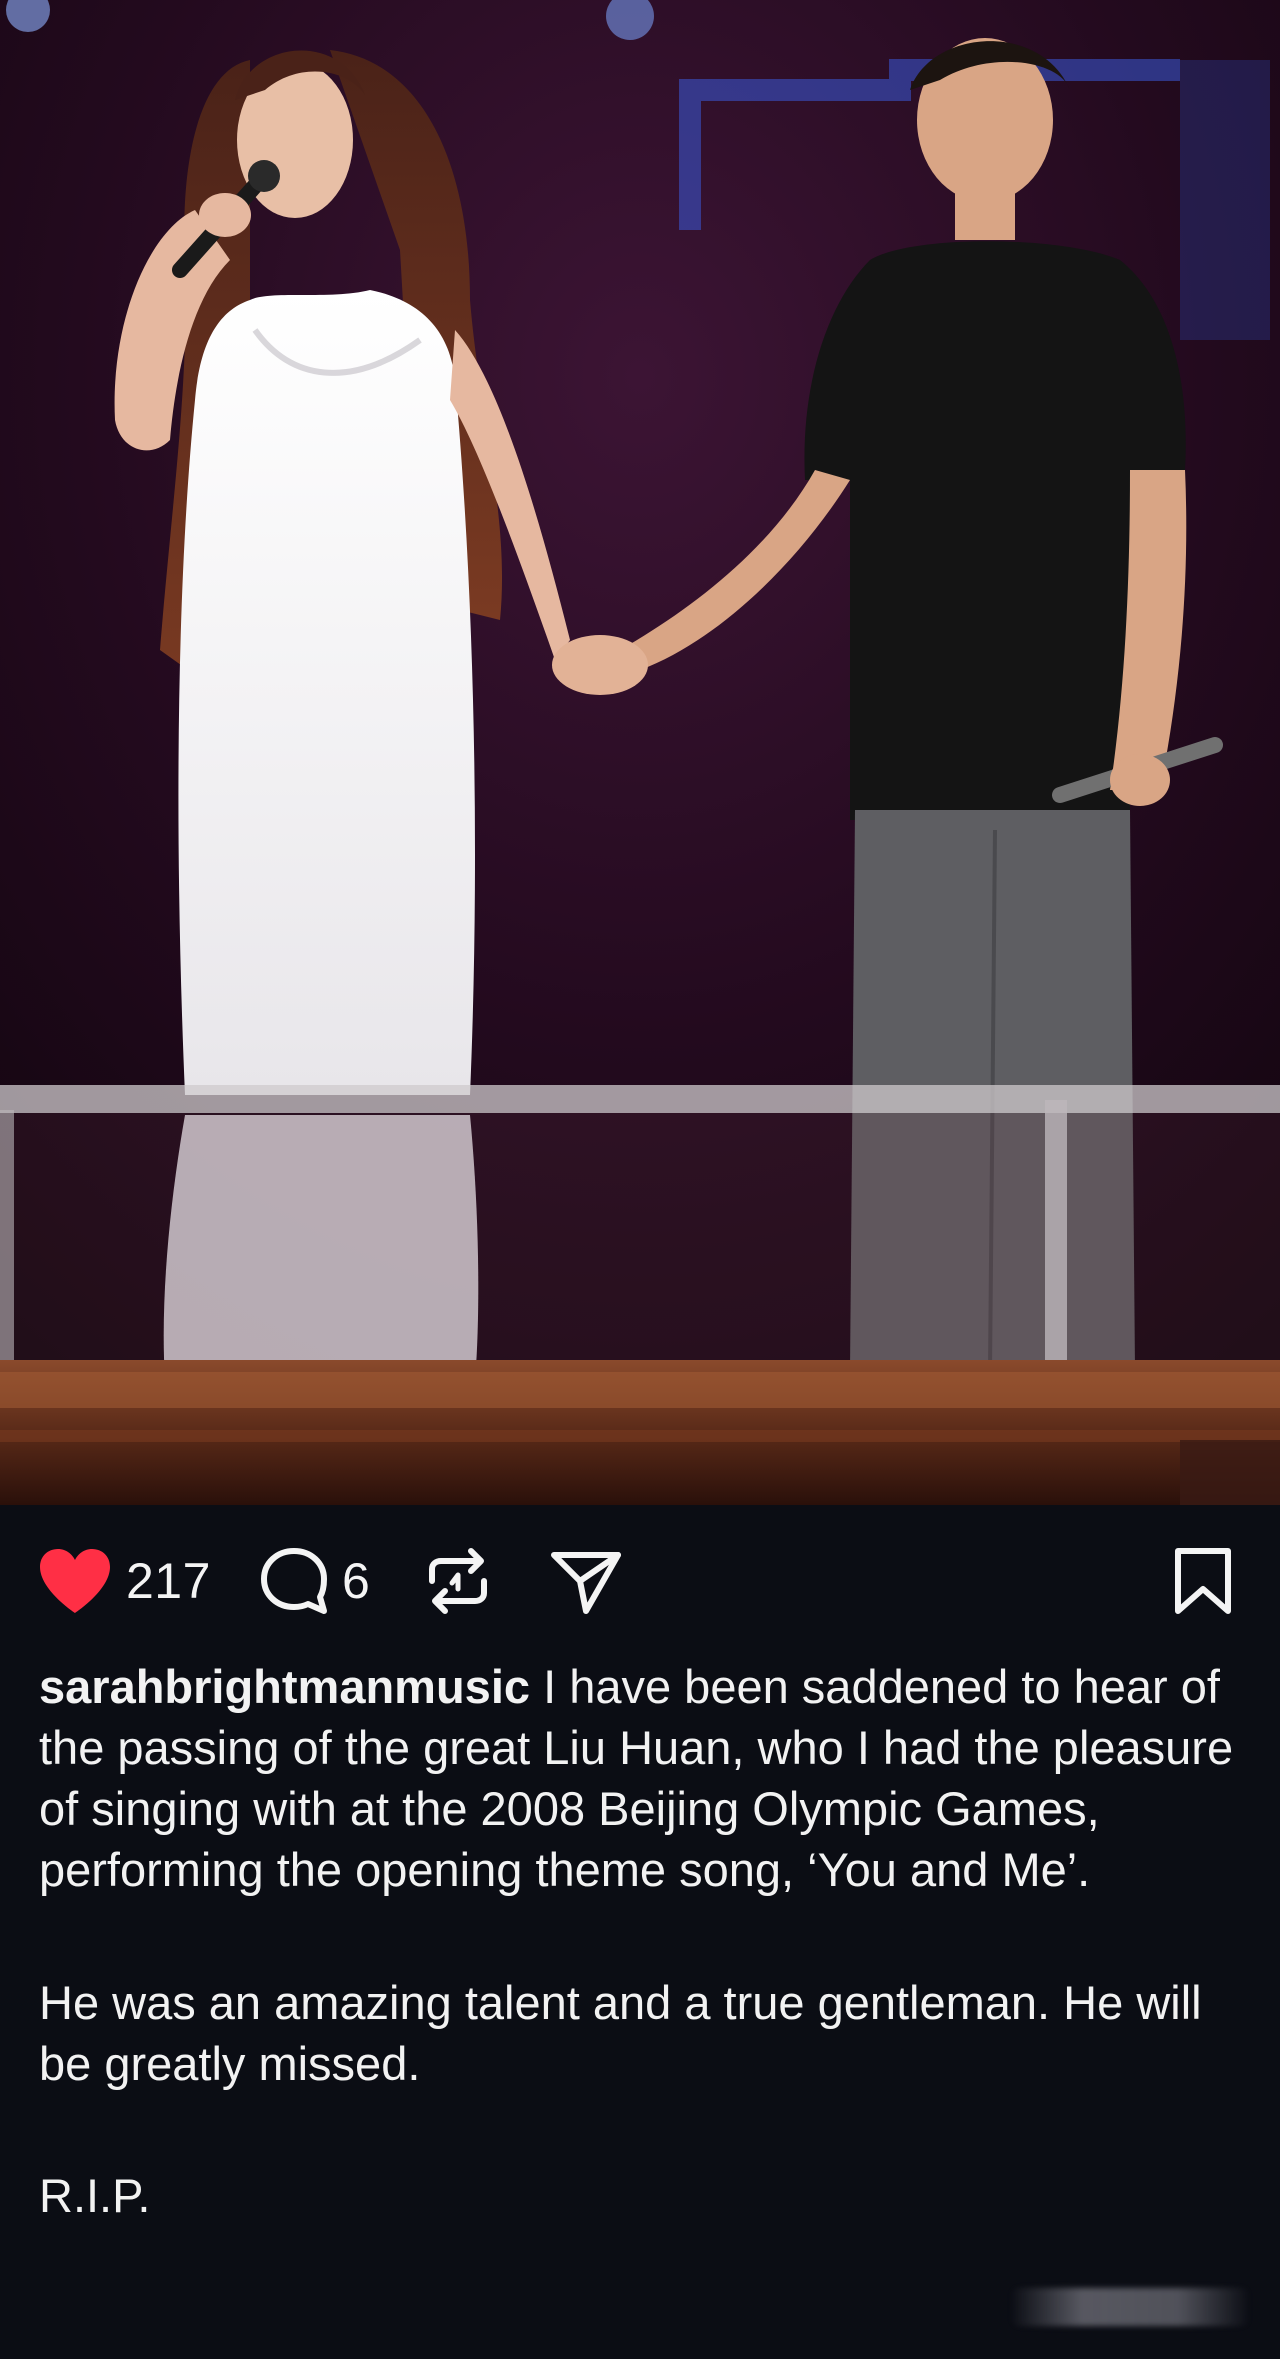 The height and width of the screenshot is (2359, 1280). Describe the element at coordinates (168, 1581) in the screenshot. I see `like-count: 217` at that location.